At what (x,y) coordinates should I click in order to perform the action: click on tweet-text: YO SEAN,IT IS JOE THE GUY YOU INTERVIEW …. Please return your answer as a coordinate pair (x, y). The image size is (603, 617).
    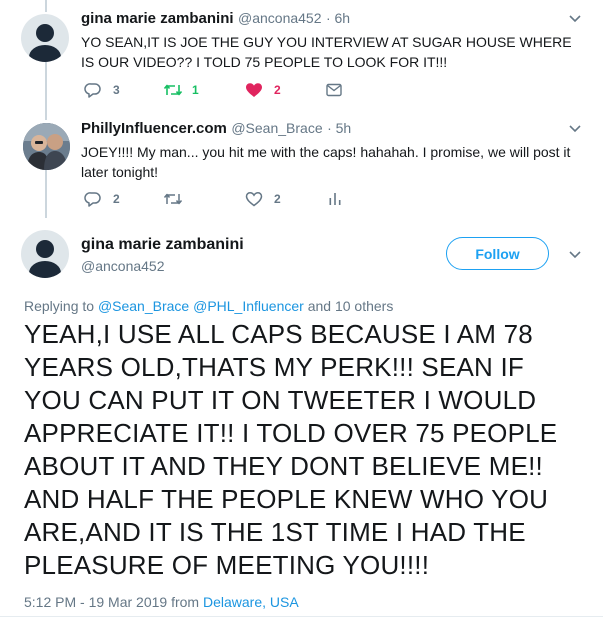
    Looking at the image, I should click on (326, 52).